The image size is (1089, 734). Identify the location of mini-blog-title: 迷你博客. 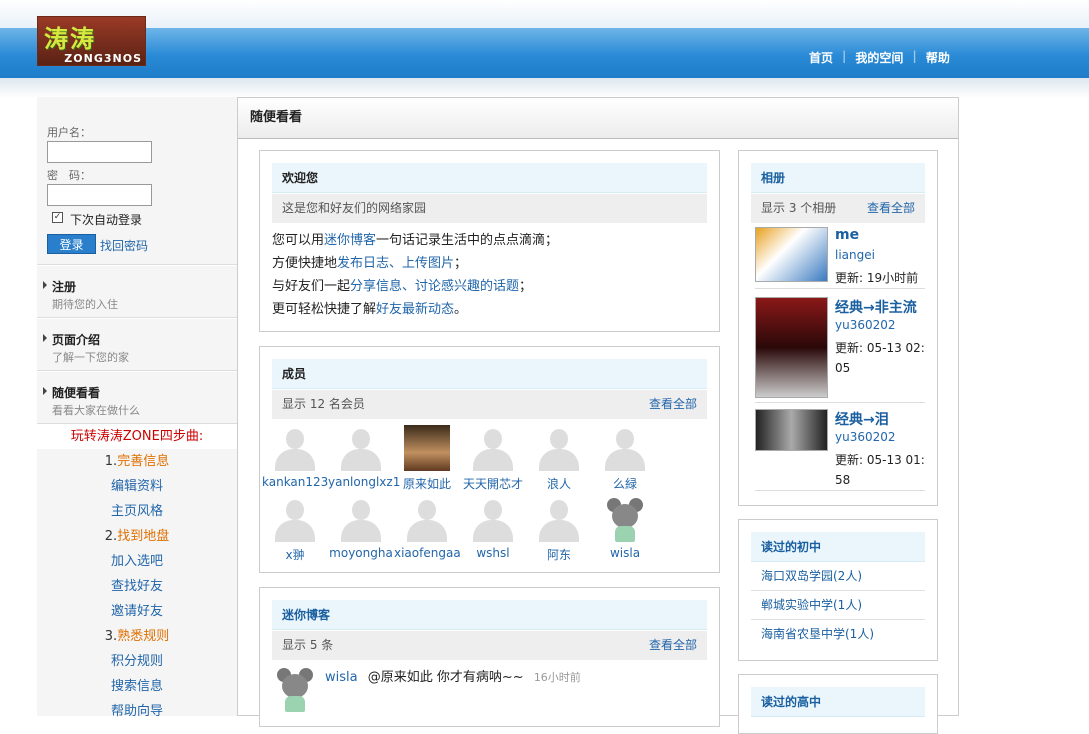
(489, 615).